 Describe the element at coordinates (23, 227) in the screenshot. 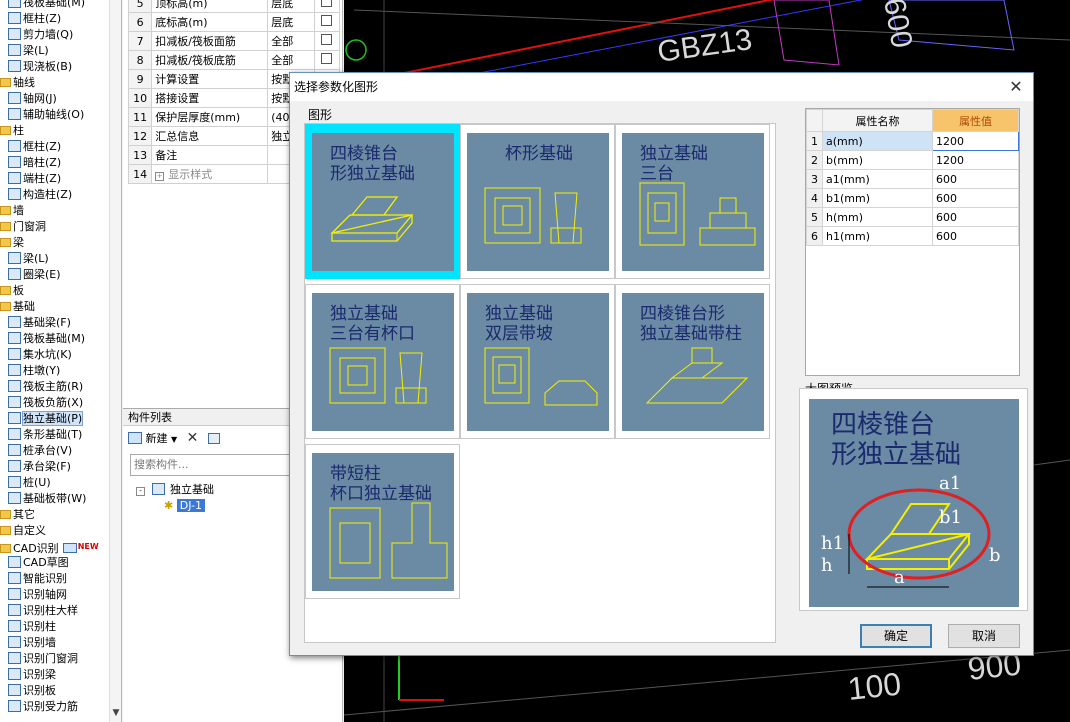

I see `tree-item: 门窗洞` at that location.